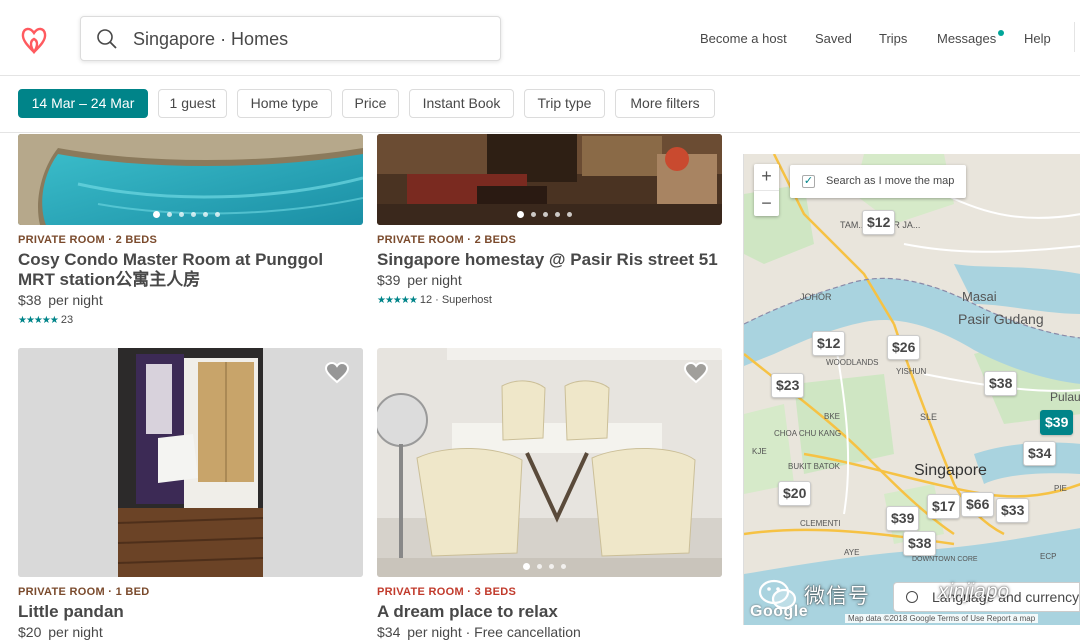 The image size is (1080, 644). I want to click on price-pin: $26, so click(904, 347).